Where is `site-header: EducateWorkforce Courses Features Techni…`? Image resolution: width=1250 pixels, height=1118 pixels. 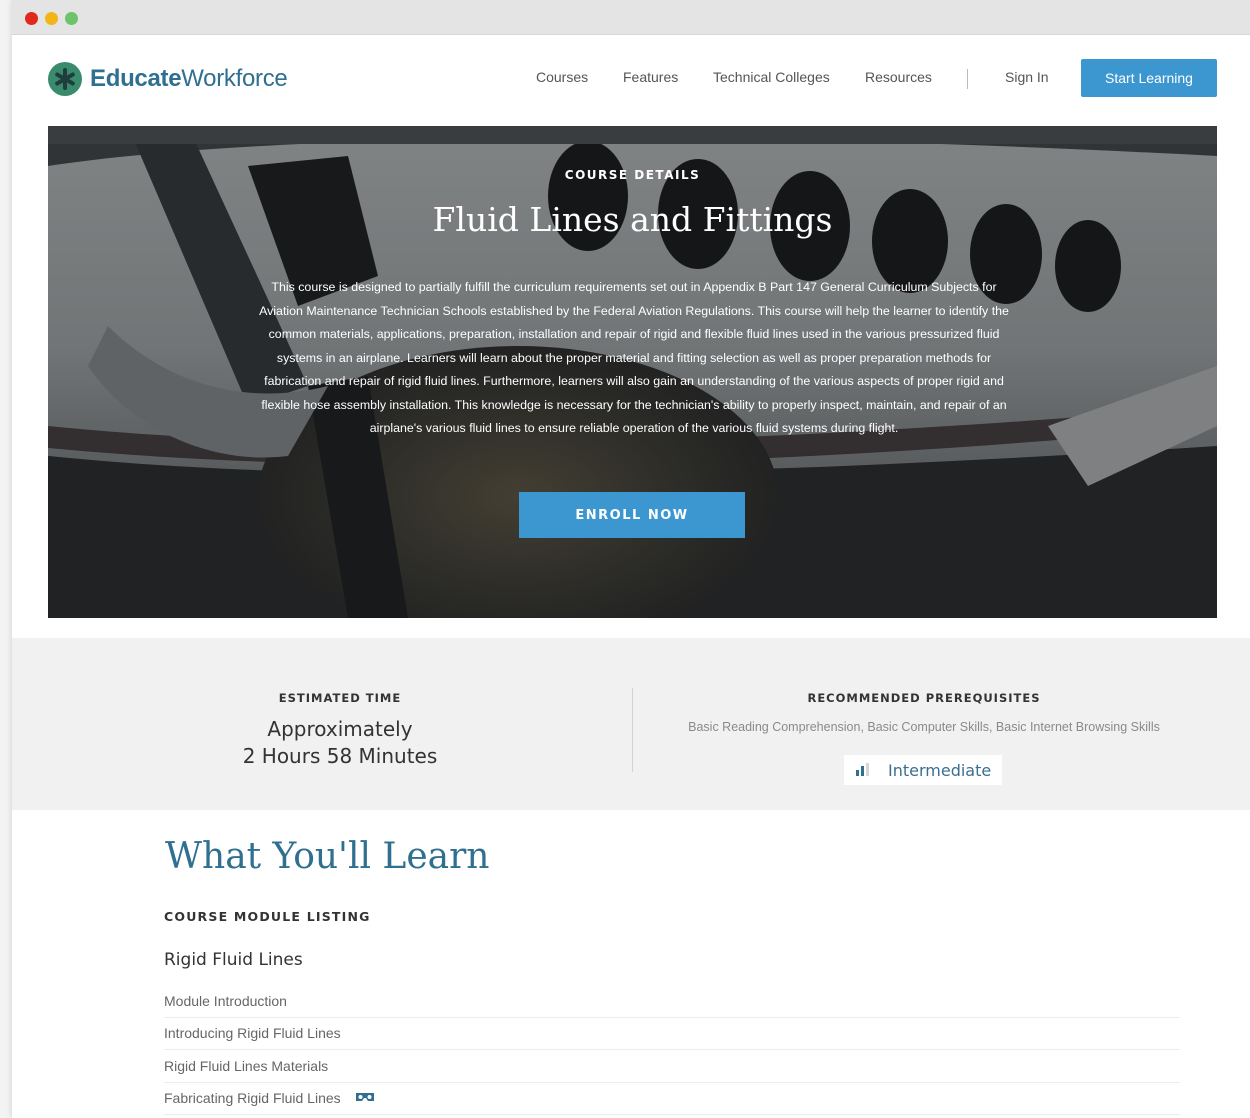 site-header: EducateWorkforce Courses Features Techni… is located at coordinates (631, 80).